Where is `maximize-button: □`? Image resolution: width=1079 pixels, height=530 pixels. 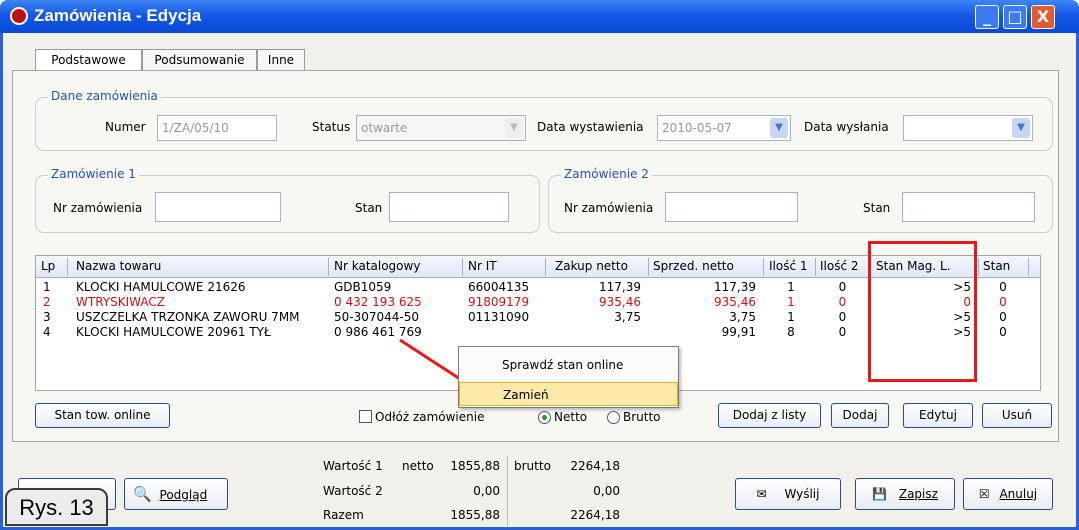
maximize-button: □ is located at coordinates (1015, 17).